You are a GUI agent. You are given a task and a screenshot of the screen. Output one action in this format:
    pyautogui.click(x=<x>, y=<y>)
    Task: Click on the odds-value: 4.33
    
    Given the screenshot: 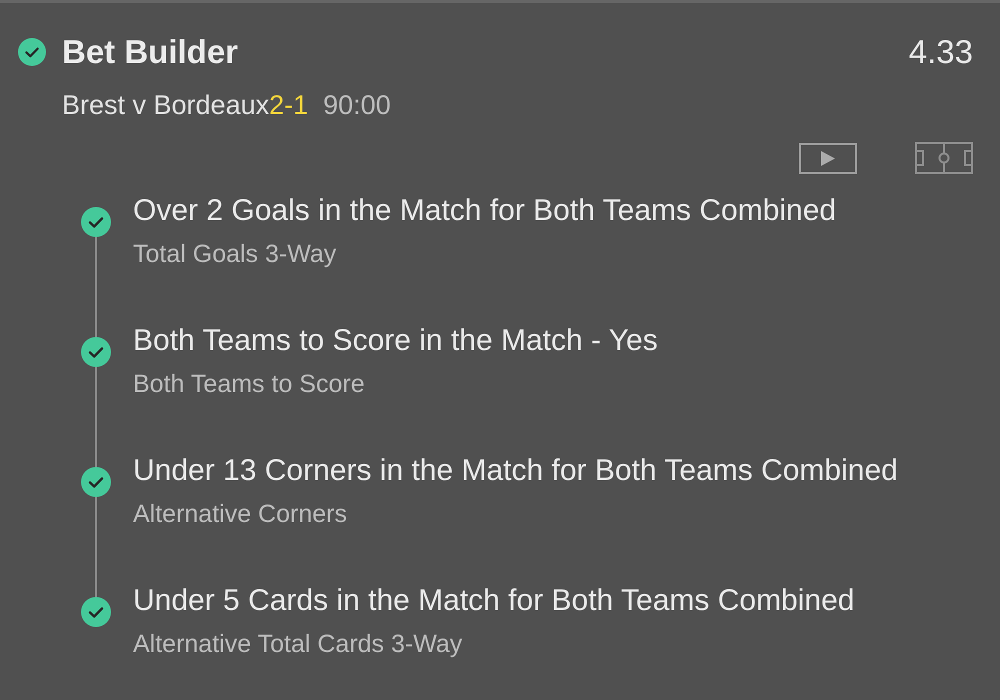 What is the action you would take?
    pyautogui.click(x=940, y=52)
    